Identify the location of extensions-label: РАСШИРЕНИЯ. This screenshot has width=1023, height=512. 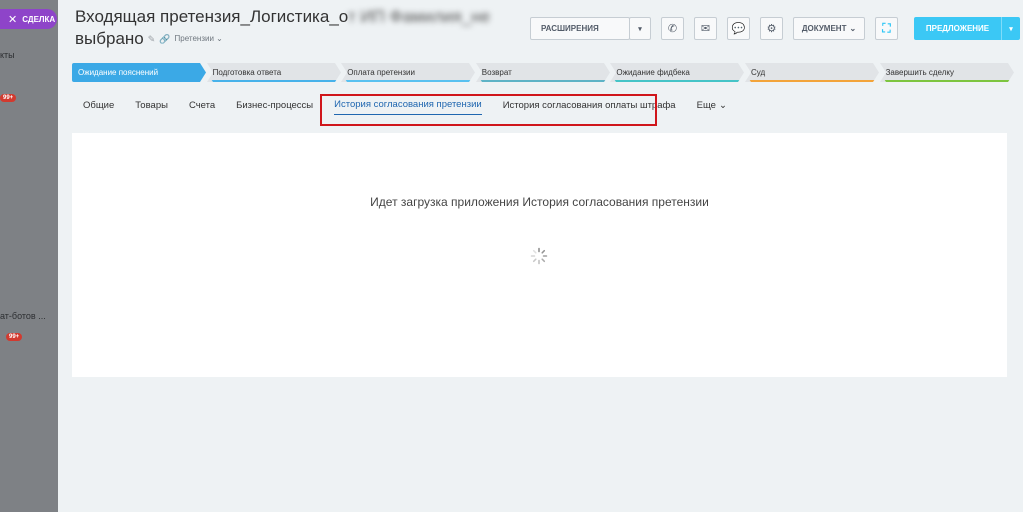
(570, 28).